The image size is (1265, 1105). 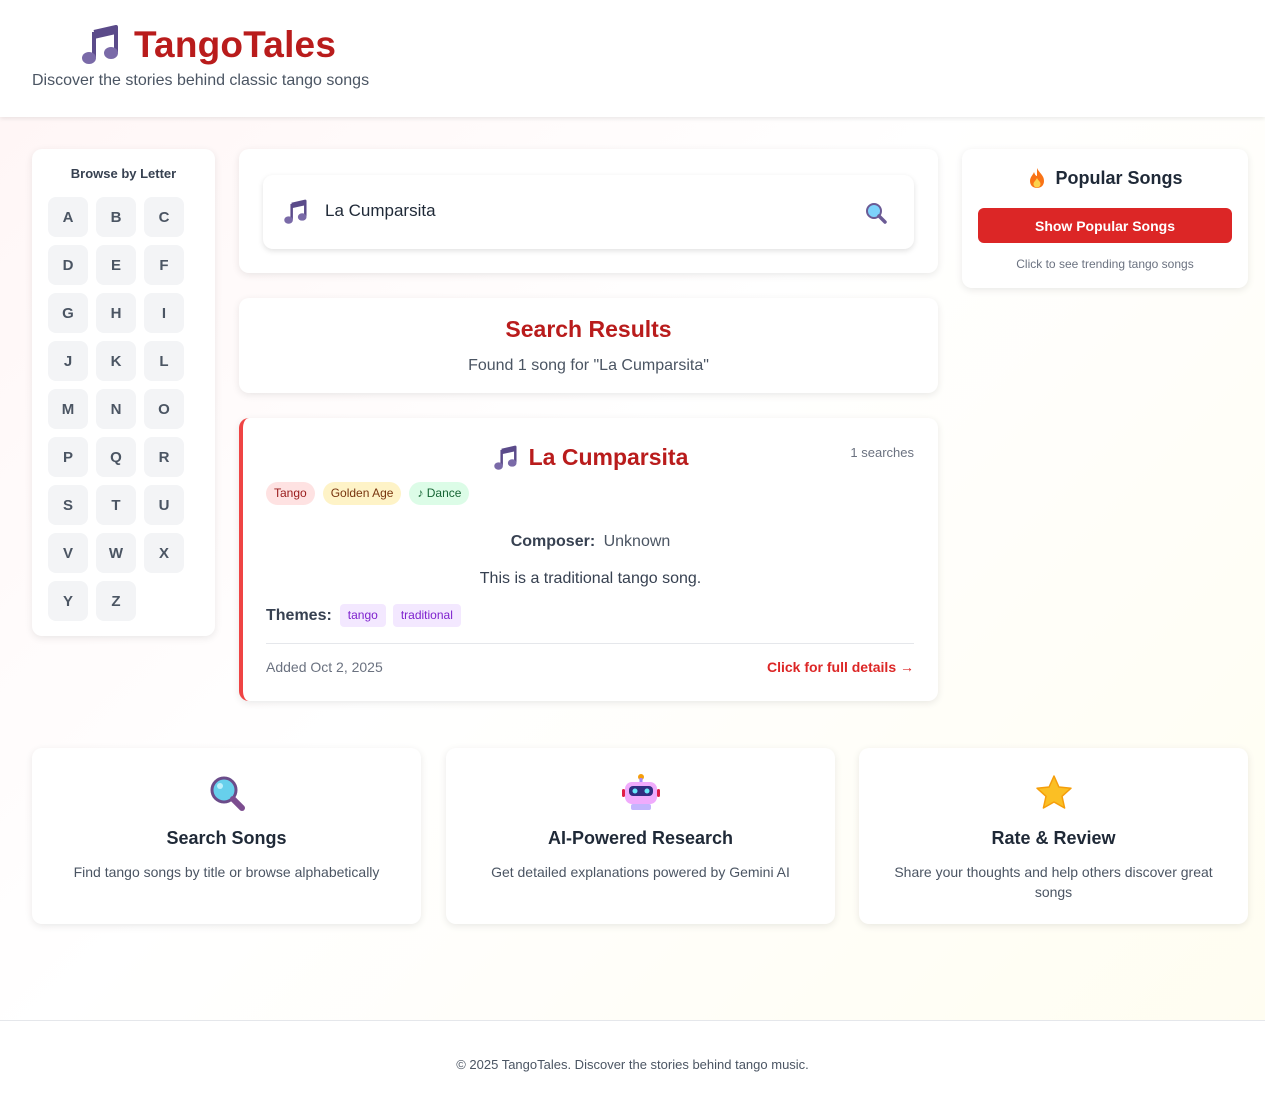 What do you see at coordinates (235, 44) in the screenshot?
I see `app-title: TangoTales` at bounding box center [235, 44].